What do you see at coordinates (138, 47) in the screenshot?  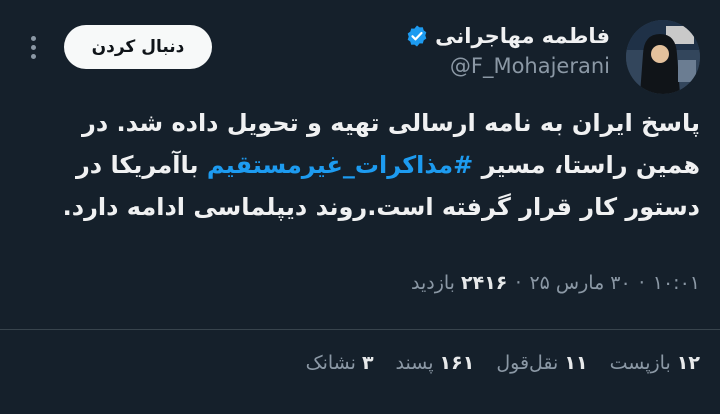 I see `follow-button: دنبال کردن` at bounding box center [138, 47].